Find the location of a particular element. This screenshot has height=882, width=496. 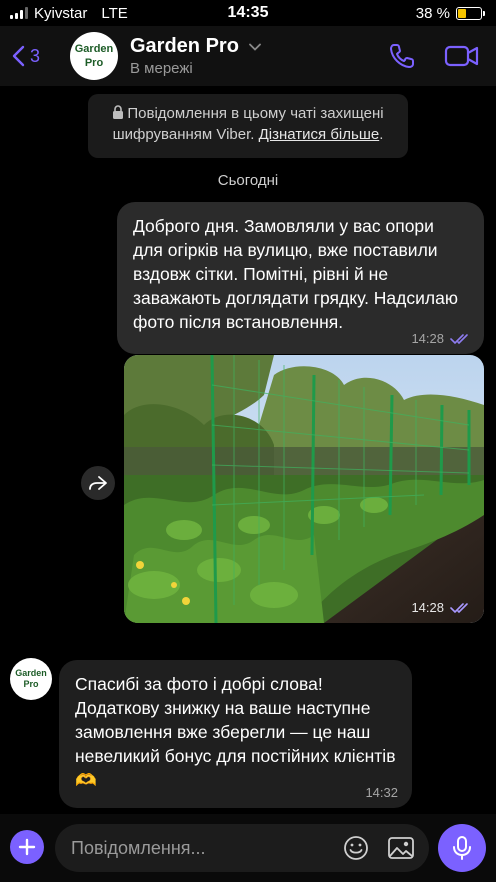

logo-text-line1: Garden is located at coordinates (94, 49).